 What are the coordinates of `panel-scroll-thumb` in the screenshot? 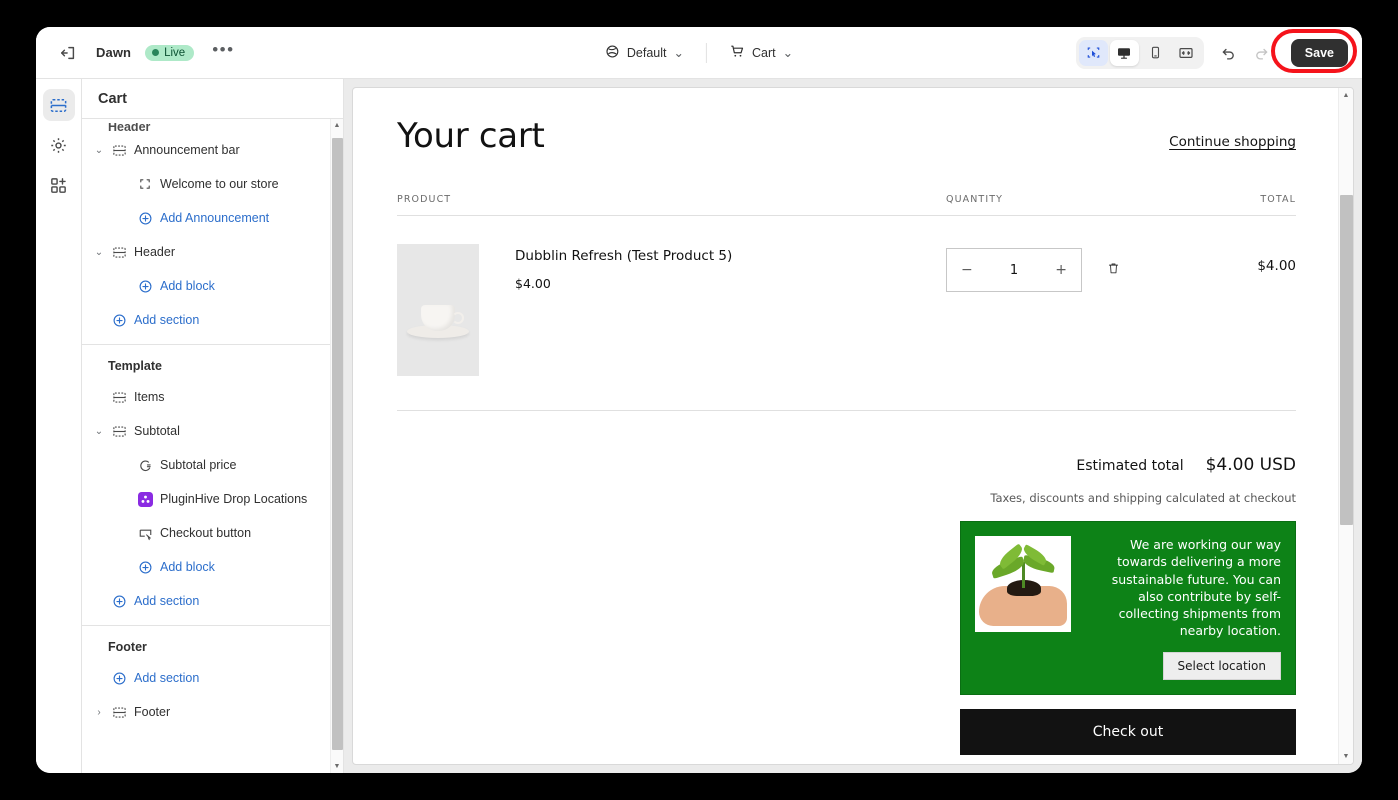 It's located at (337, 444).